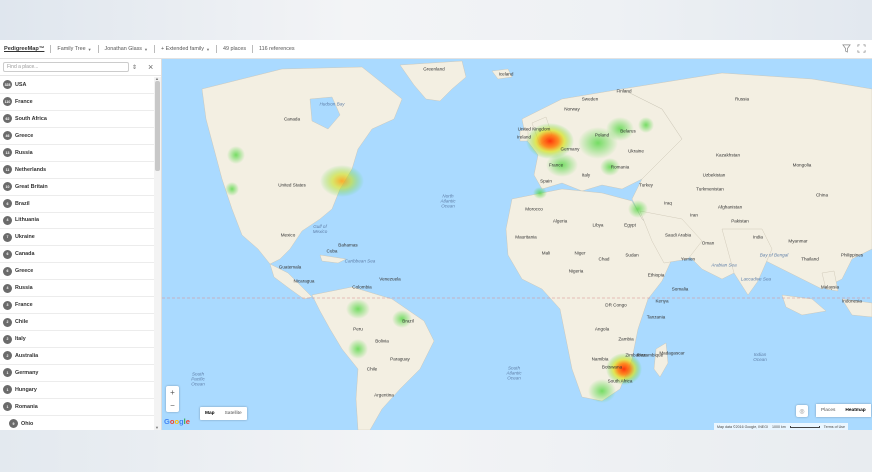 This screenshot has width=872, height=472. Describe the element at coordinates (802, 411) in the screenshot. I see `locate-icon: ◎` at that location.